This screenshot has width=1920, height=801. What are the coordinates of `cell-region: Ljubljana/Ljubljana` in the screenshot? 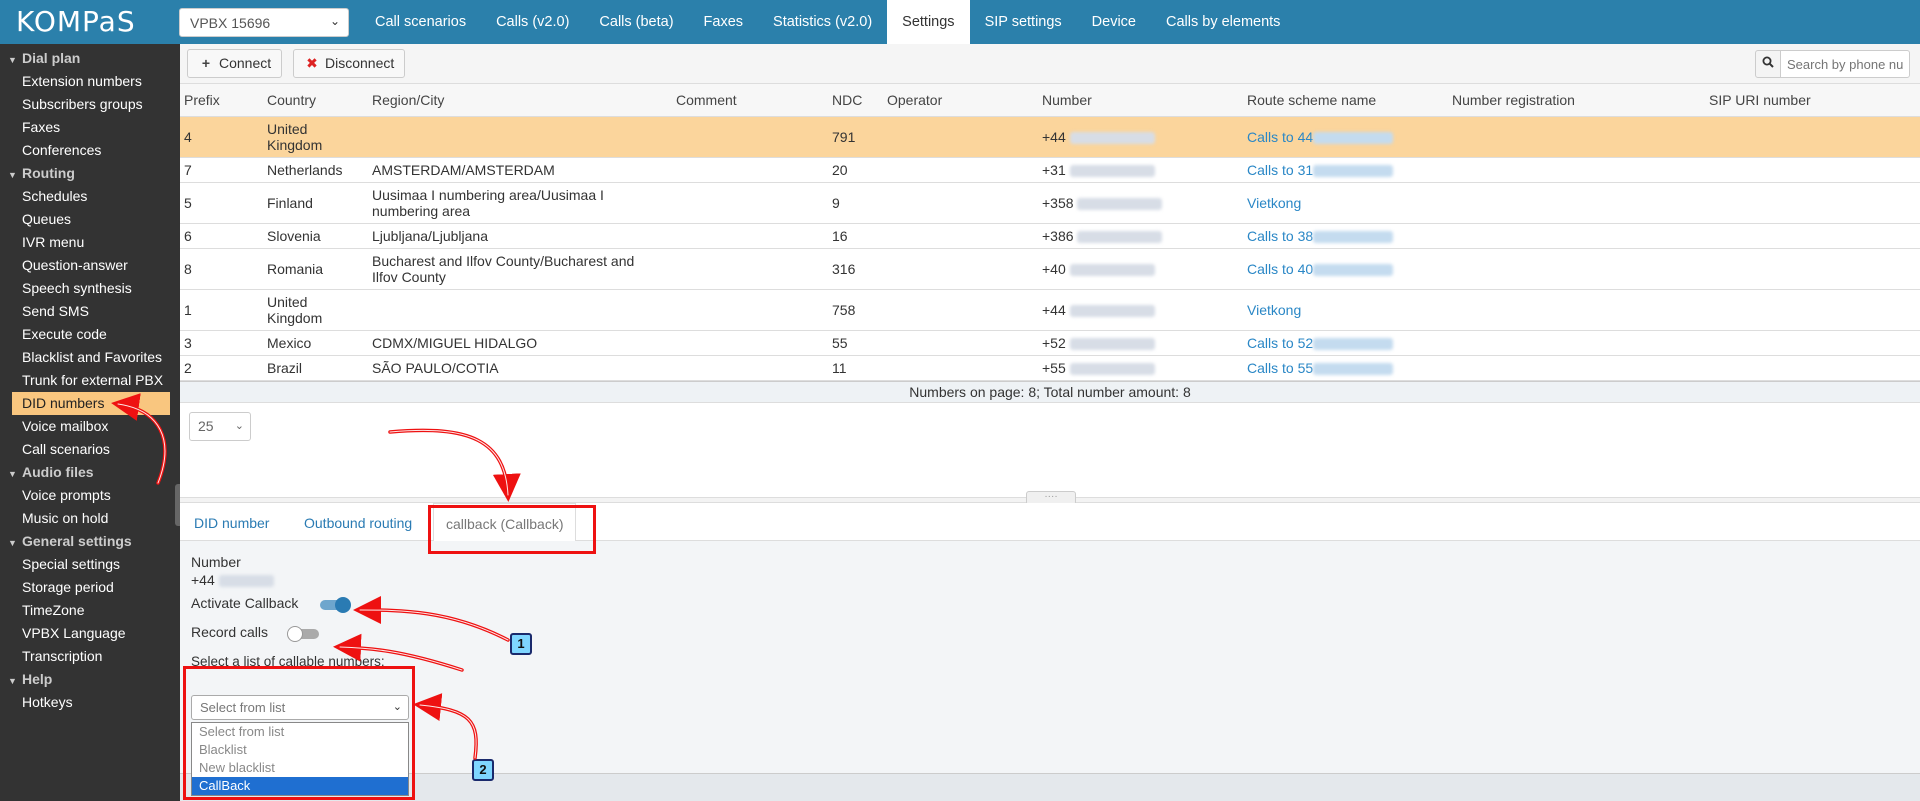 It's located at (430, 236).